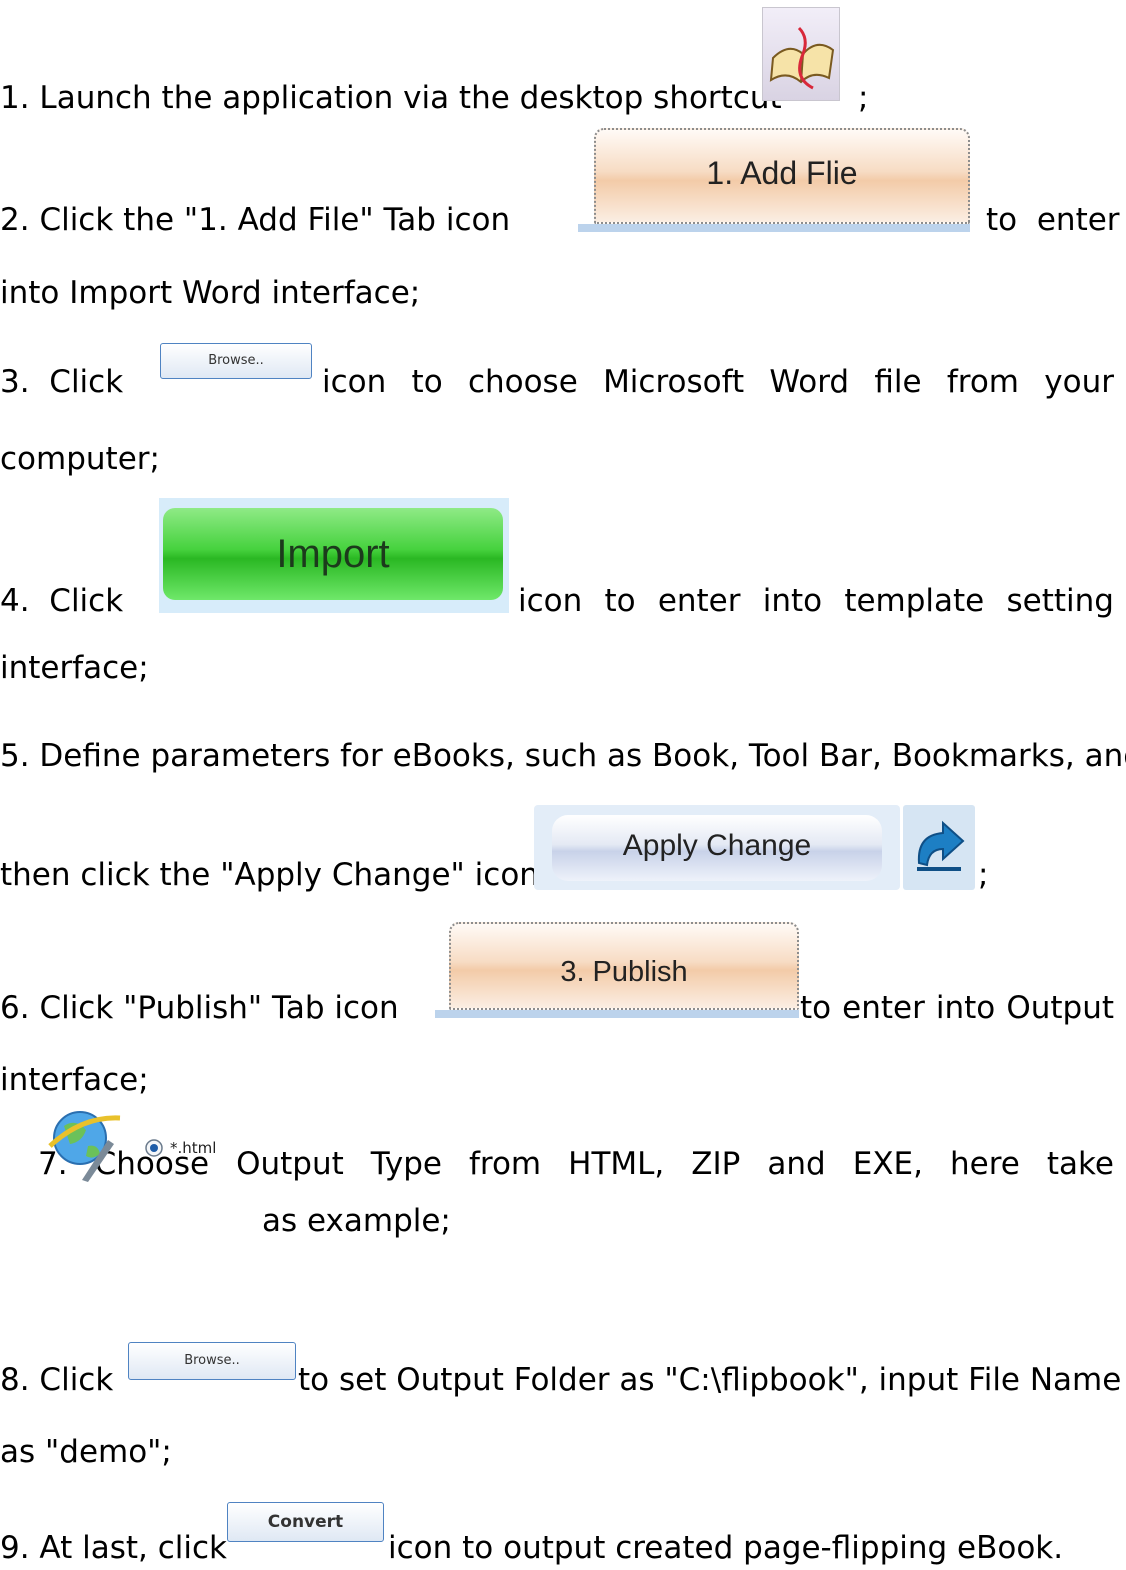  What do you see at coordinates (718, 382) in the screenshot?
I see `step-3-post: icon to choose Microsoft Word file from your` at bounding box center [718, 382].